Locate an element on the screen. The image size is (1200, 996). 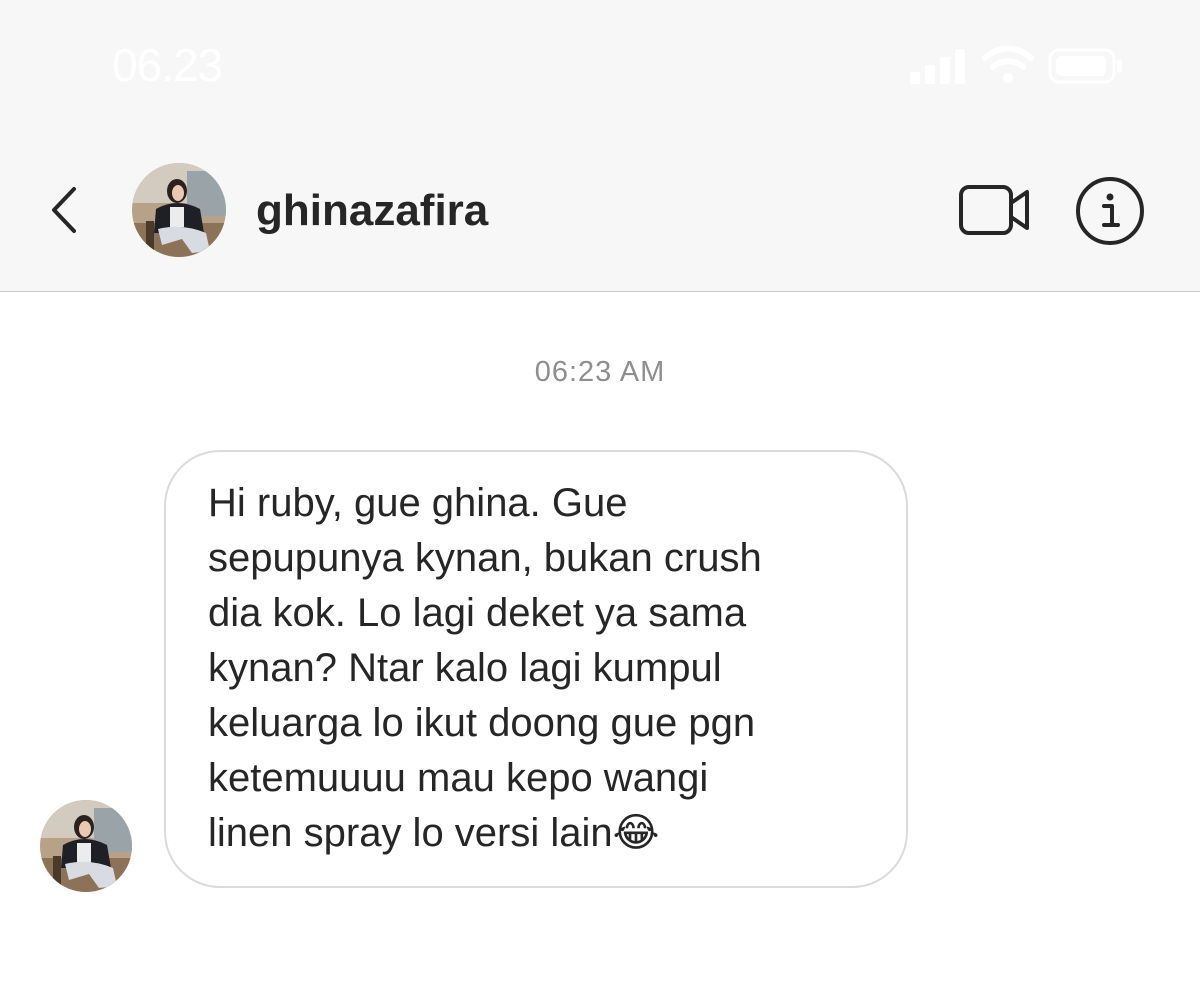
avatar is located at coordinates (179, 210).